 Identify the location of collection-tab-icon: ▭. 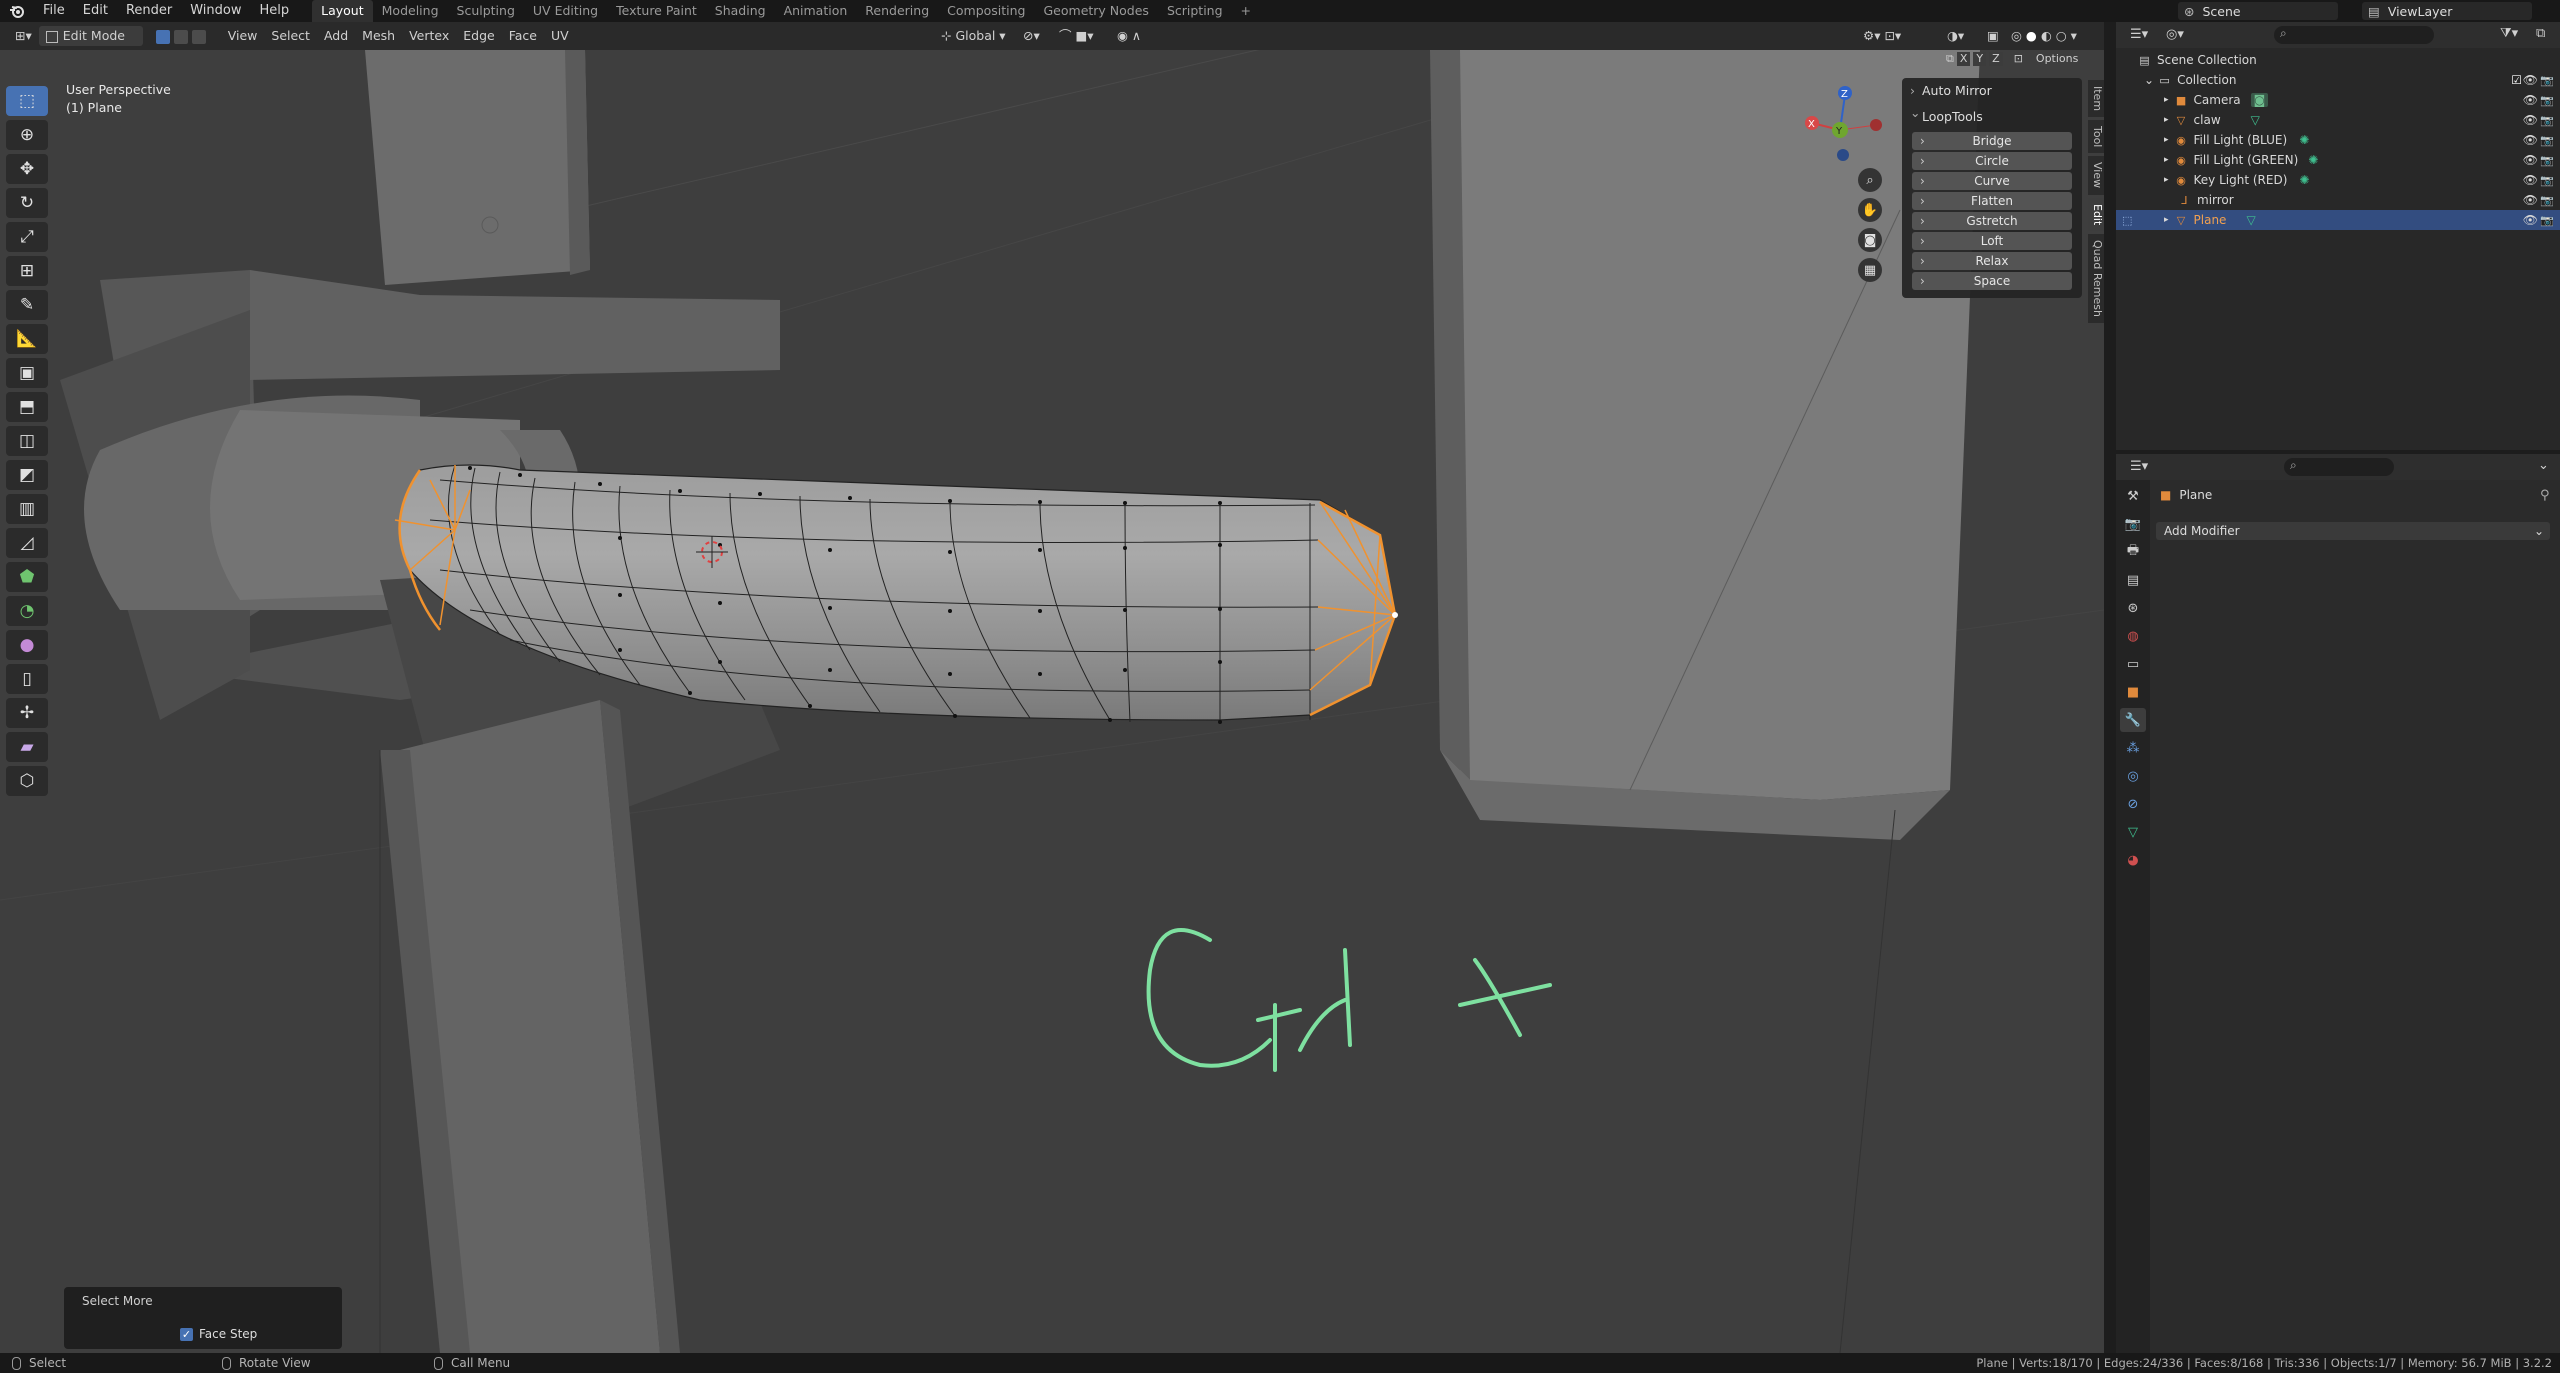
(2133, 664).